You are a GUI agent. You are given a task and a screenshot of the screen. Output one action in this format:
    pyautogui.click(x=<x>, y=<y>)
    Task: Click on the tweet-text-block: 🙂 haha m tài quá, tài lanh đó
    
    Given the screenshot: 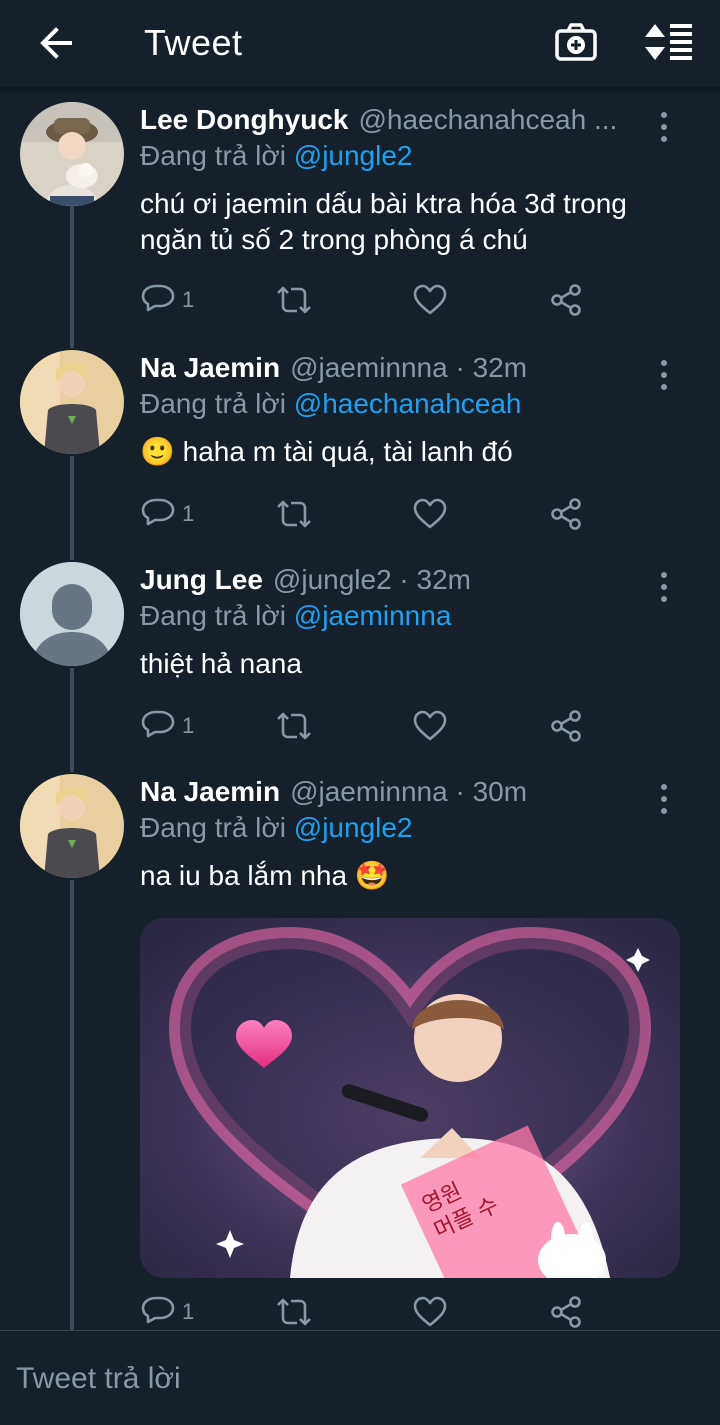 What is the action you would take?
    pyautogui.click(x=410, y=452)
    